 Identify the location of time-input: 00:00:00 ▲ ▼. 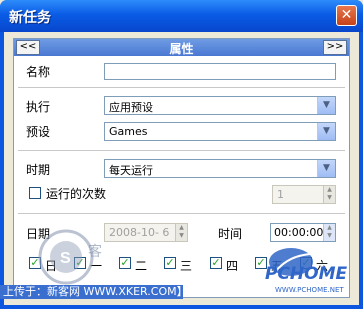
(303, 232).